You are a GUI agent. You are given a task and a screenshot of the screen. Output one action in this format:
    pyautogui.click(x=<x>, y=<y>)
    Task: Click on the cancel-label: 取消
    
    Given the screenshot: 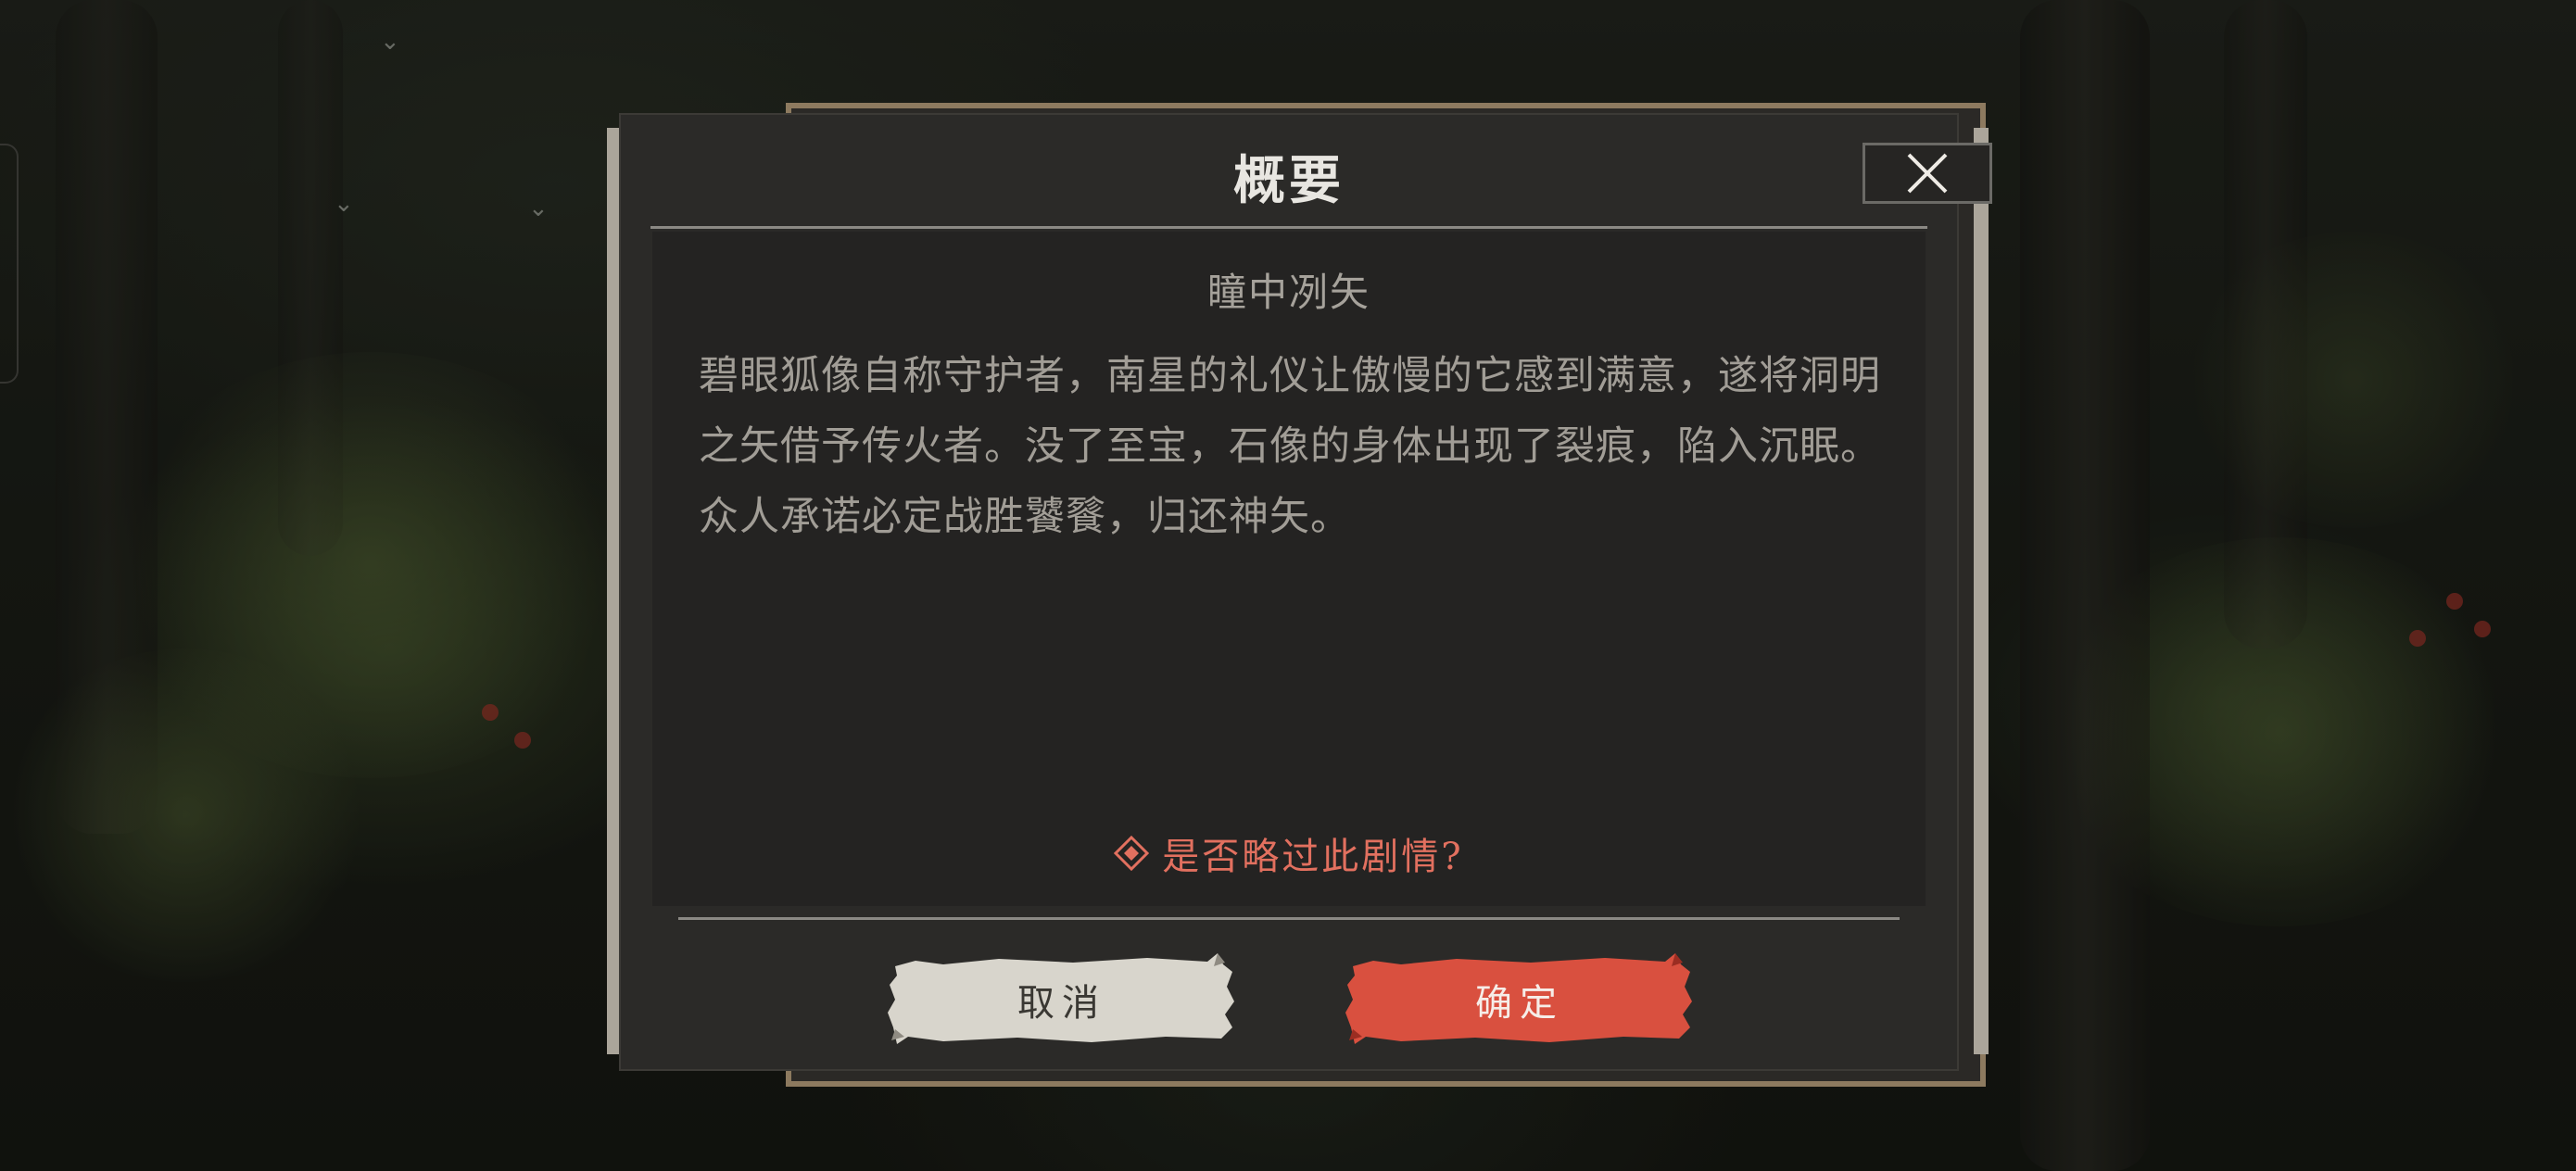 What is the action you would take?
    pyautogui.click(x=1062, y=1004)
    